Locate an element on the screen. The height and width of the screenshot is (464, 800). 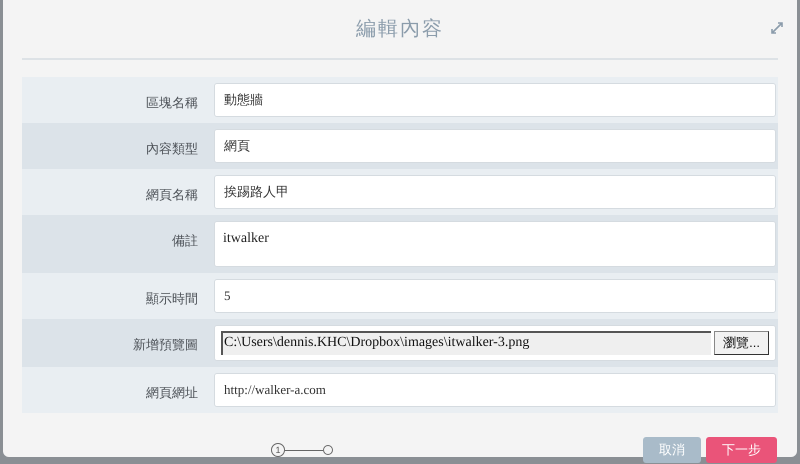
field-label: 區塊名稱 is located at coordinates (172, 102).